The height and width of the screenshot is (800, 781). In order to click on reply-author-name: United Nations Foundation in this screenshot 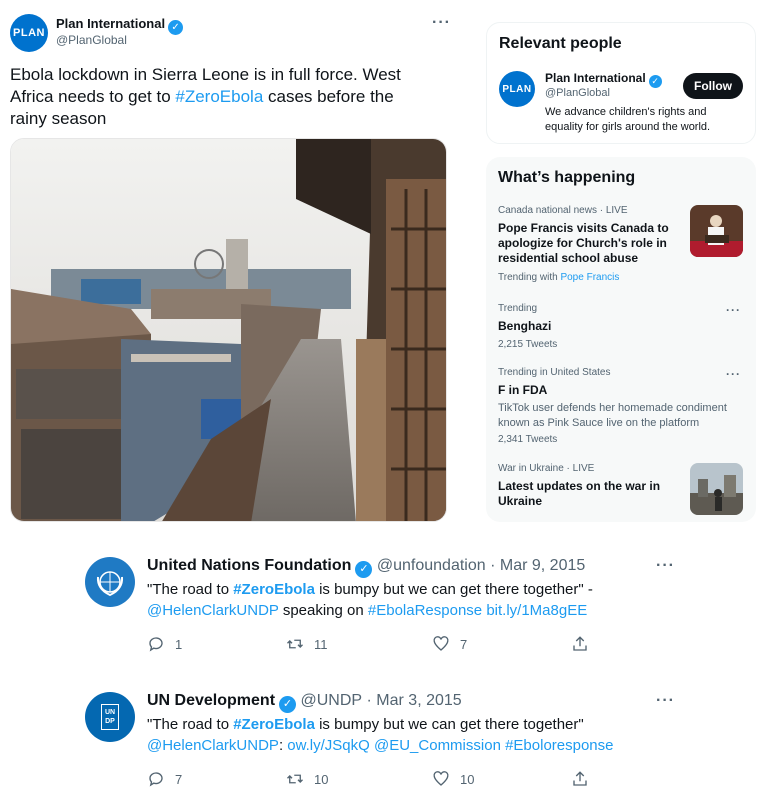, I will do `click(249, 565)`.